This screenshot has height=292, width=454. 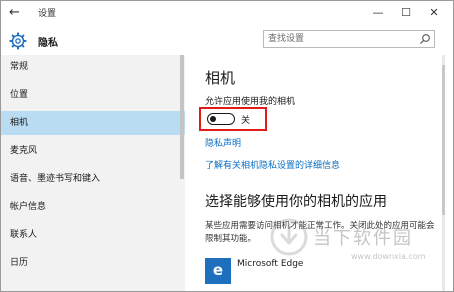 I want to click on gear-icon, so click(x=18, y=41).